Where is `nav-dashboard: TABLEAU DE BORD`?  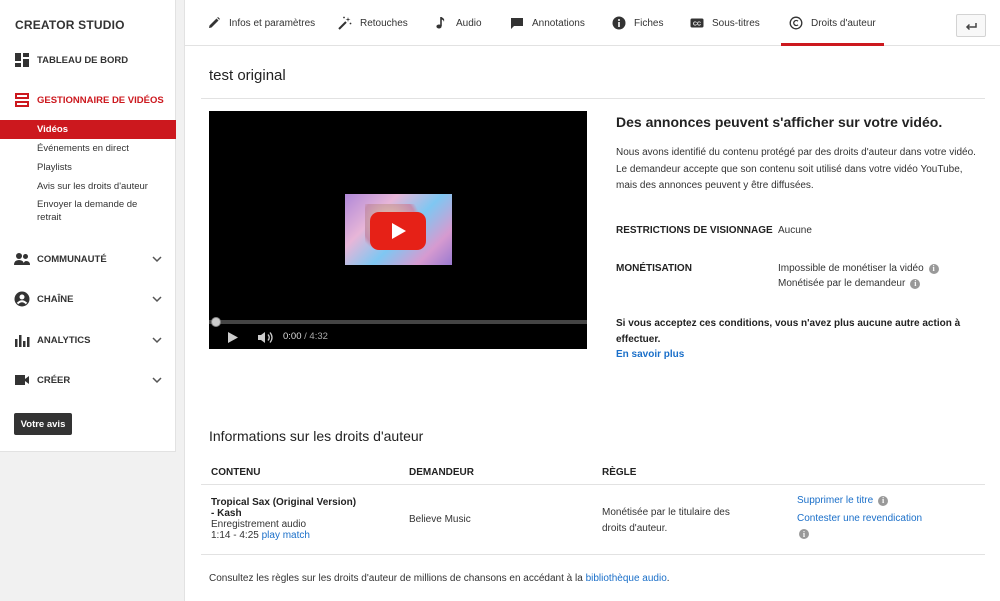
nav-dashboard: TABLEAU DE BORD is located at coordinates (88, 60).